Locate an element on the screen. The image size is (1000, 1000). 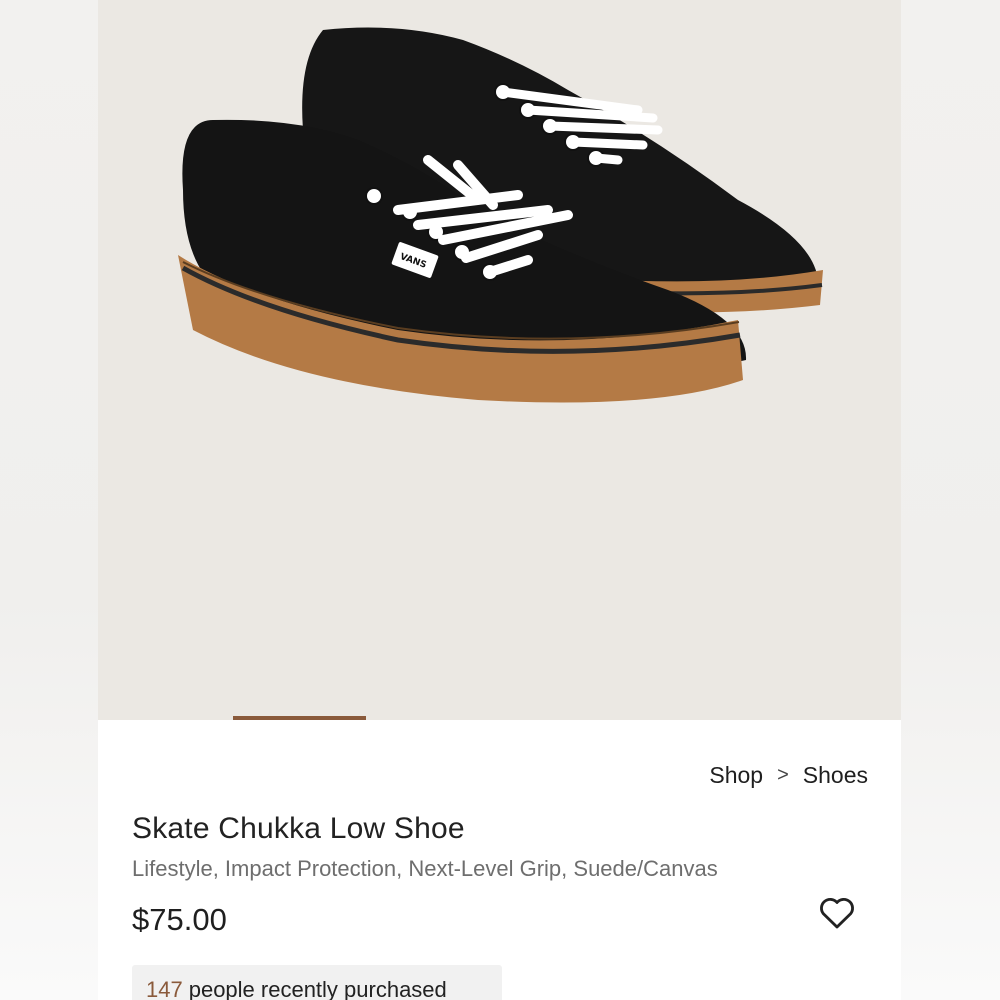
purchase-count: 147 is located at coordinates (164, 988).